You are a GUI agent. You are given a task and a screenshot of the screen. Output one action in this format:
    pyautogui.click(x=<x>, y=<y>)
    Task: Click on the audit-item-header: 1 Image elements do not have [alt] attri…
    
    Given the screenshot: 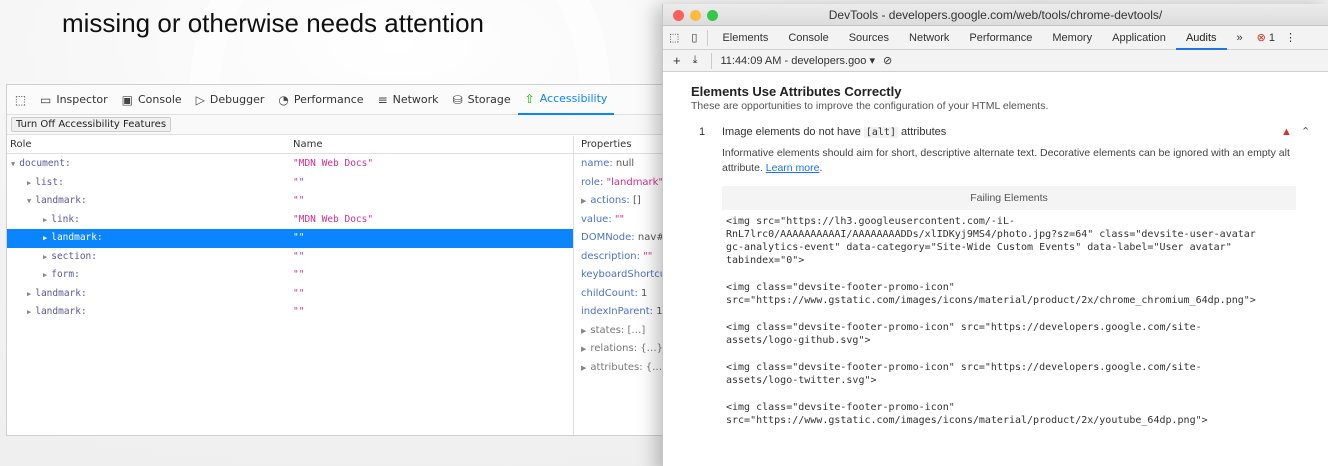 What is the action you would take?
    pyautogui.click(x=1009, y=134)
    